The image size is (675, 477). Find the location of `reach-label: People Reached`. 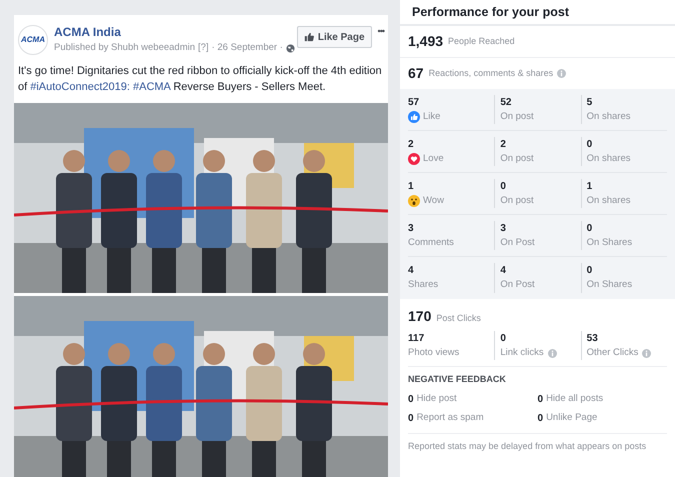

reach-label: People Reached is located at coordinates (481, 41).